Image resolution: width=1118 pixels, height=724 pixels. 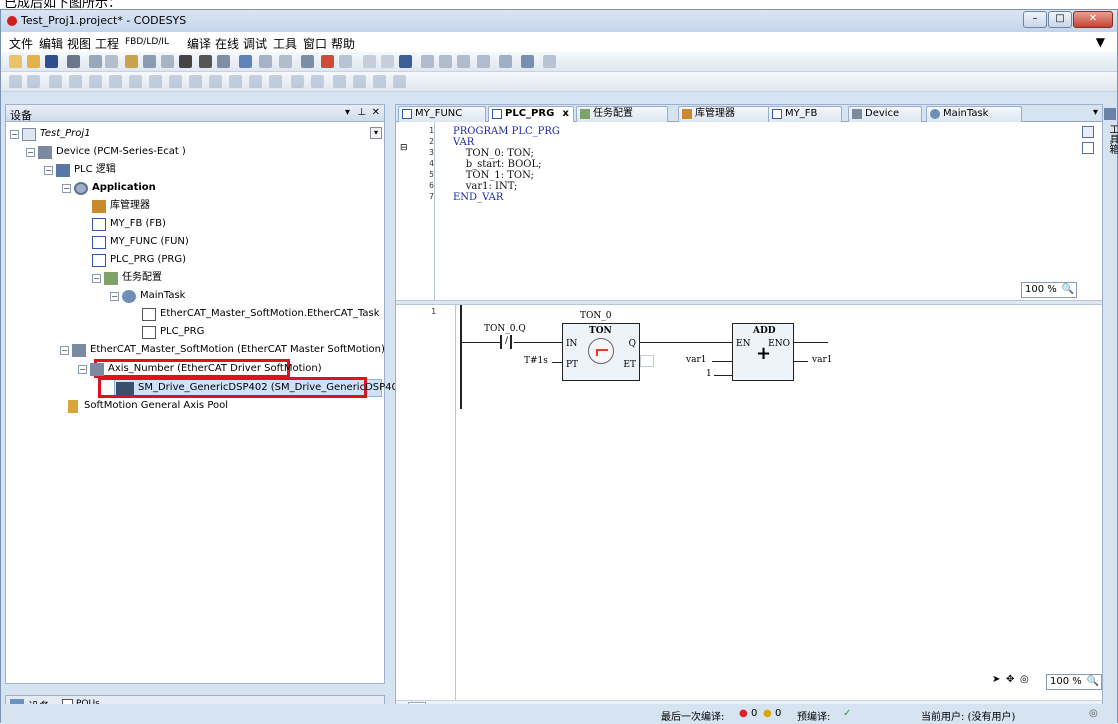 What do you see at coordinates (1111, 139) in the screenshot?
I see `toolbox-label: 工具箱` at bounding box center [1111, 139].